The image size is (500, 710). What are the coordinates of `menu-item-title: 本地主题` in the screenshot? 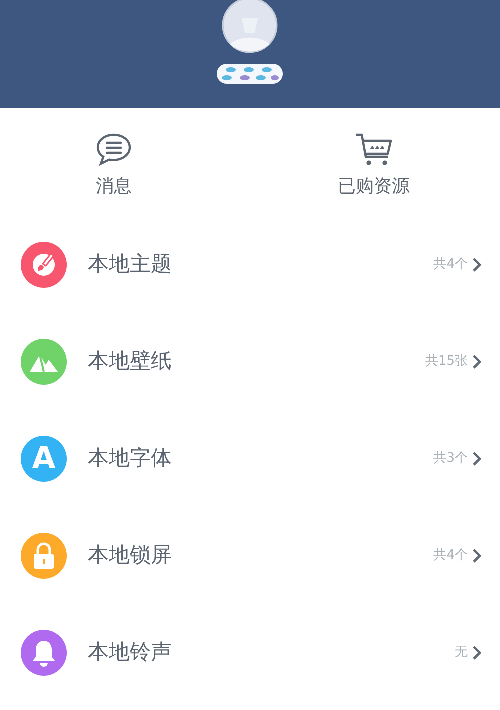 It's located at (130, 264).